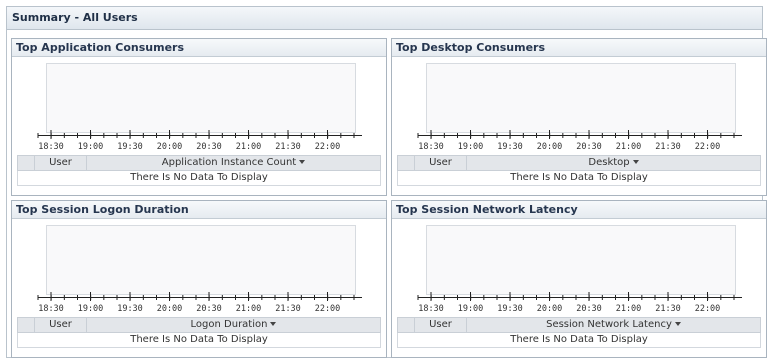 This screenshot has height=363, width=768. What do you see at coordinates (609, 162) in the screenshot?
I see `column-header-label: Desktop` at bounding box center [609, 162].